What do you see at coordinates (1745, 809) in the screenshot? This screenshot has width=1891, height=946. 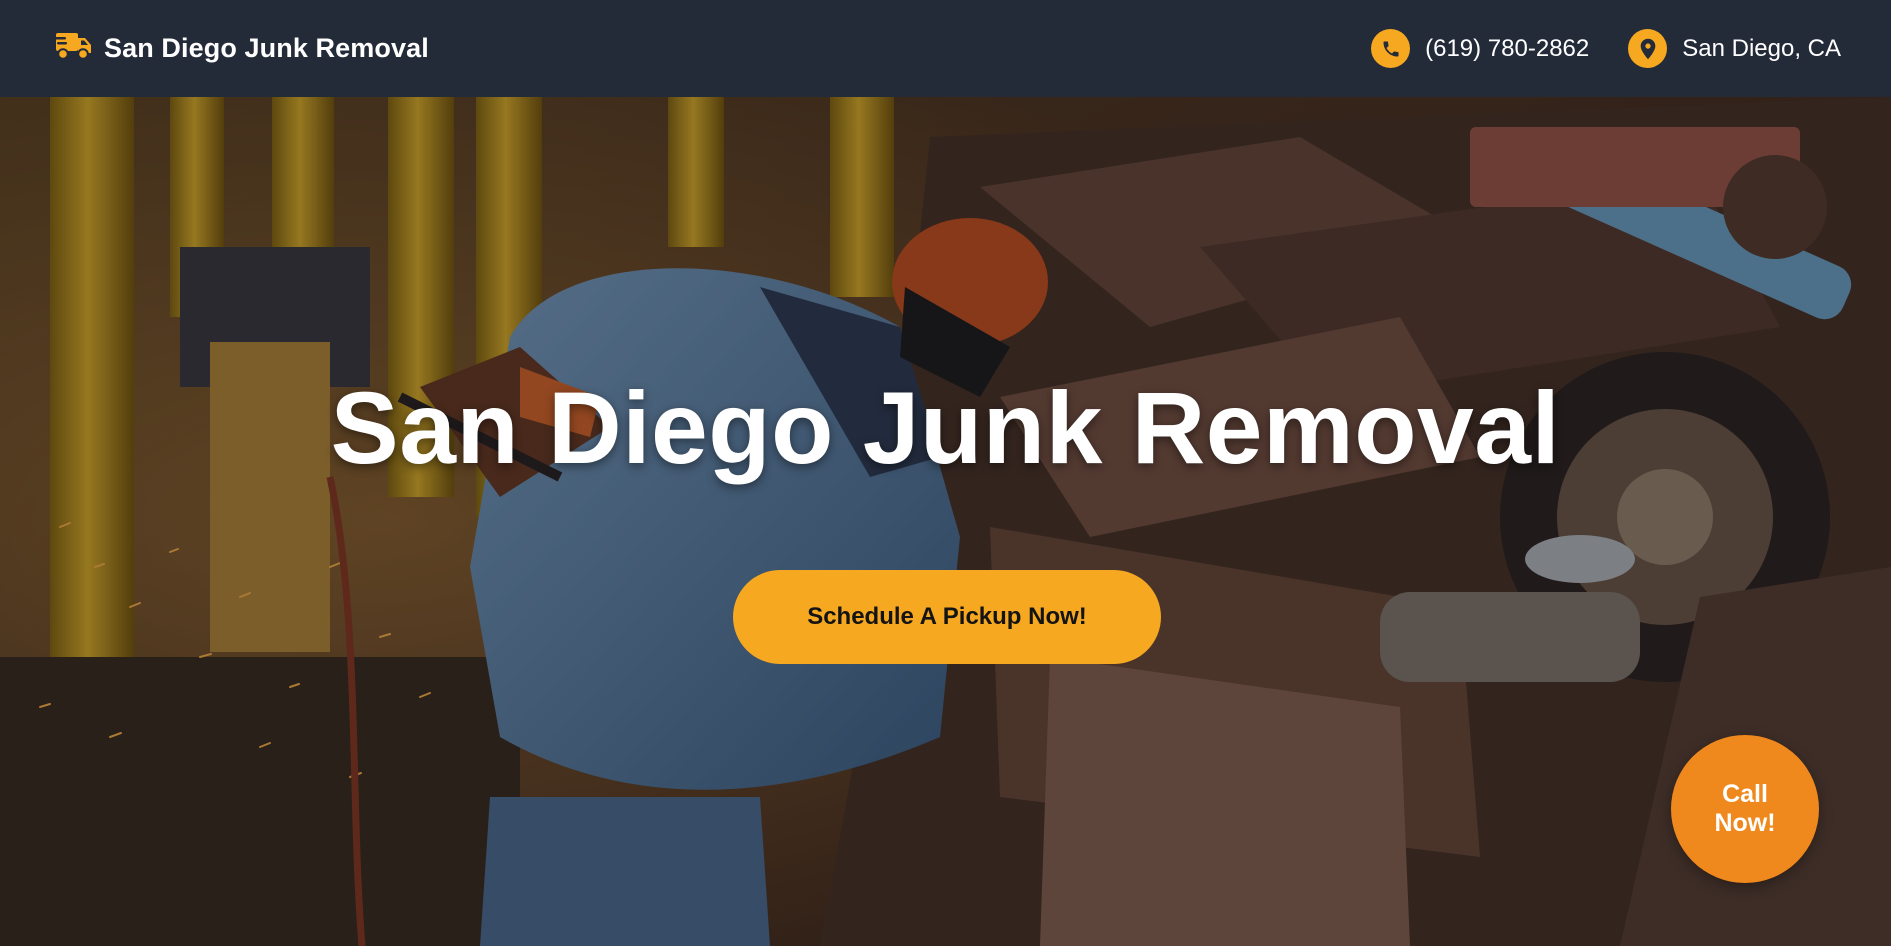 I see `call-now-button: Call Now!` at bounding box center [1745, 809].